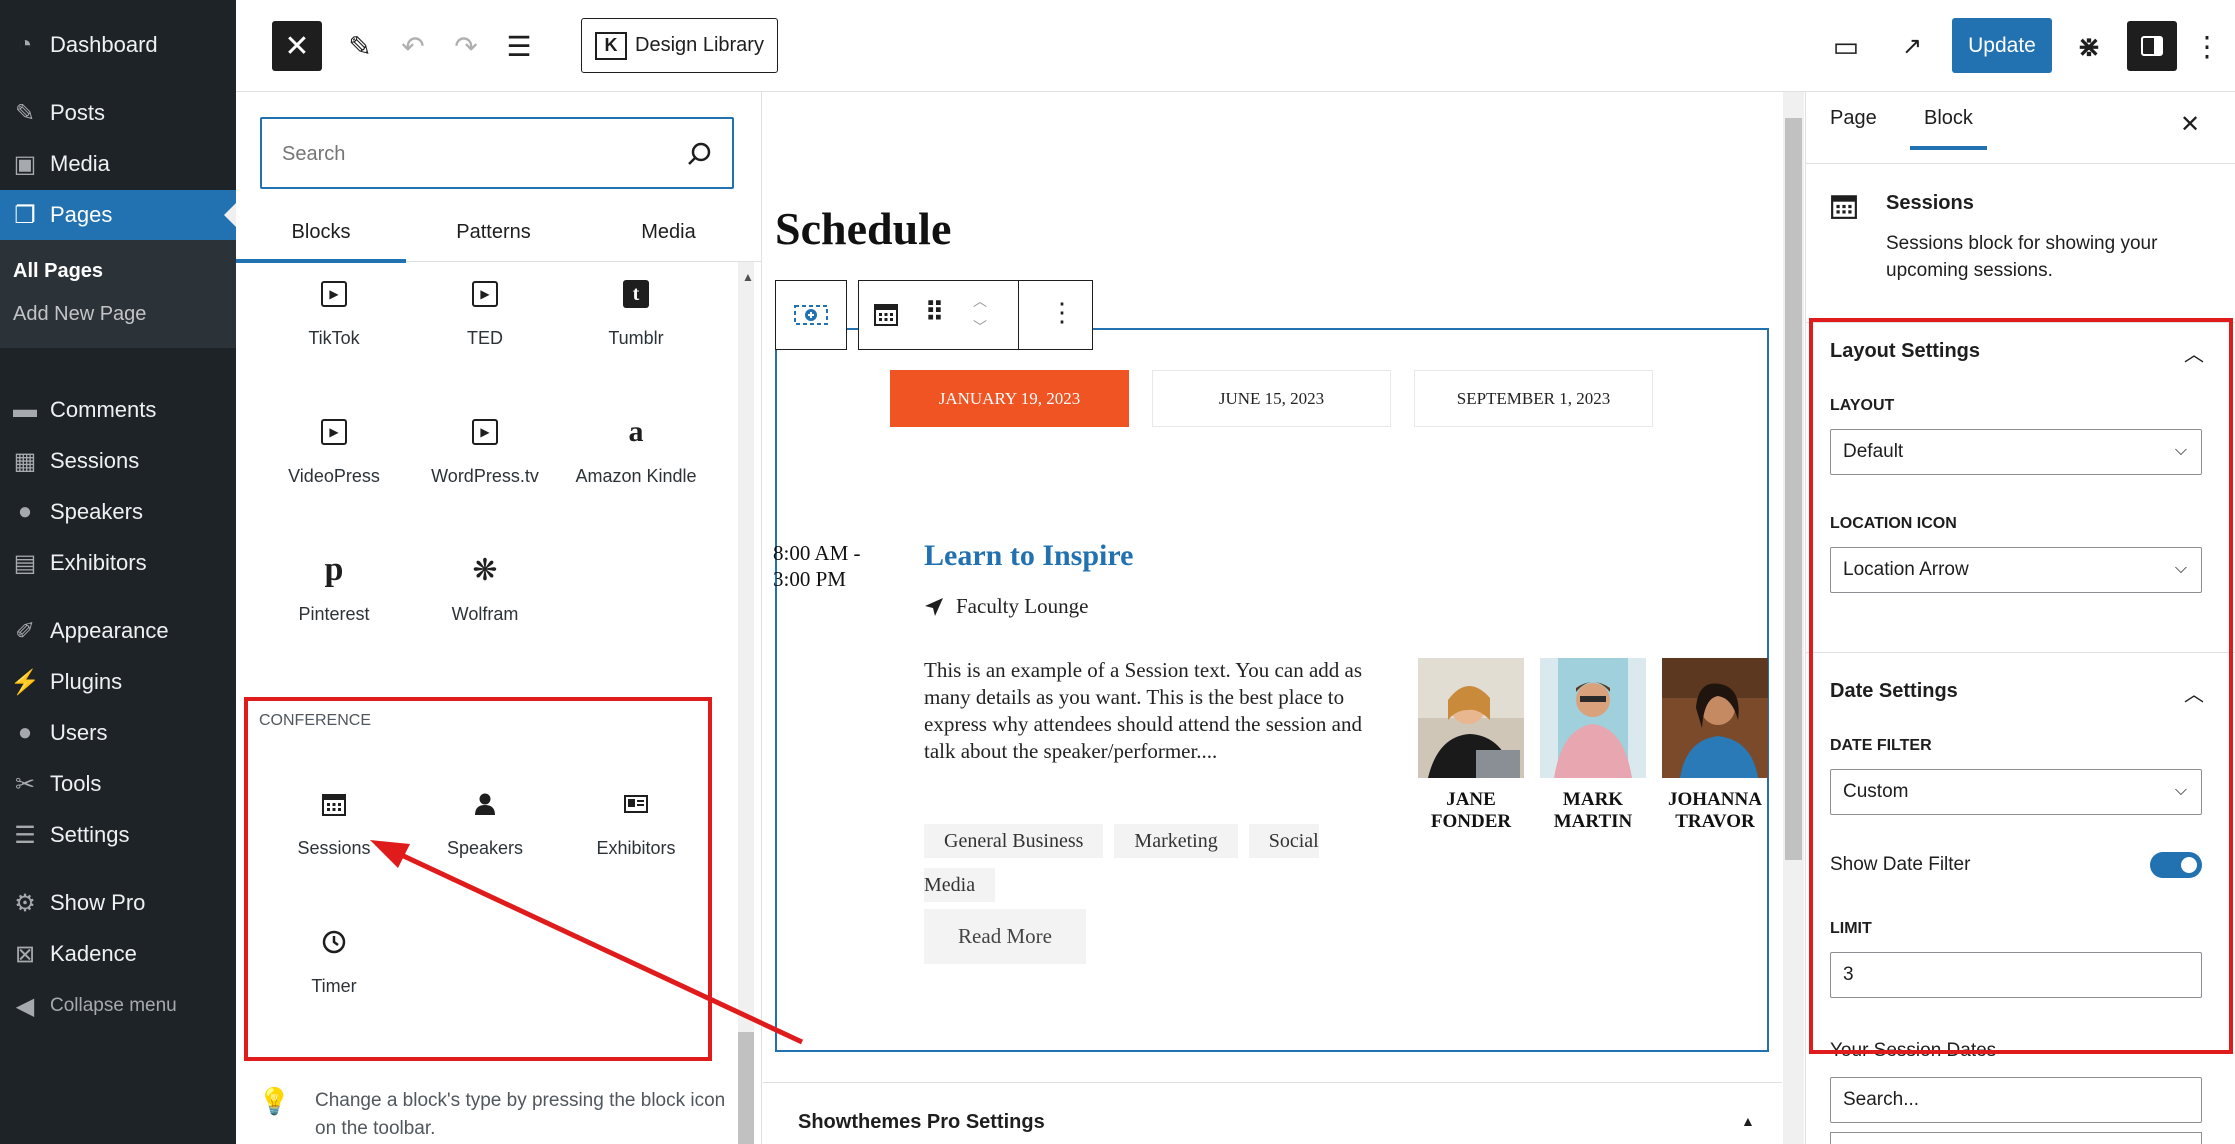 The height and width of the screenshot is (1144, 2235). Describe the element at coordinates (934, 312) in the screenshot. I see `drag-handle-icon: ⠿` at that location.